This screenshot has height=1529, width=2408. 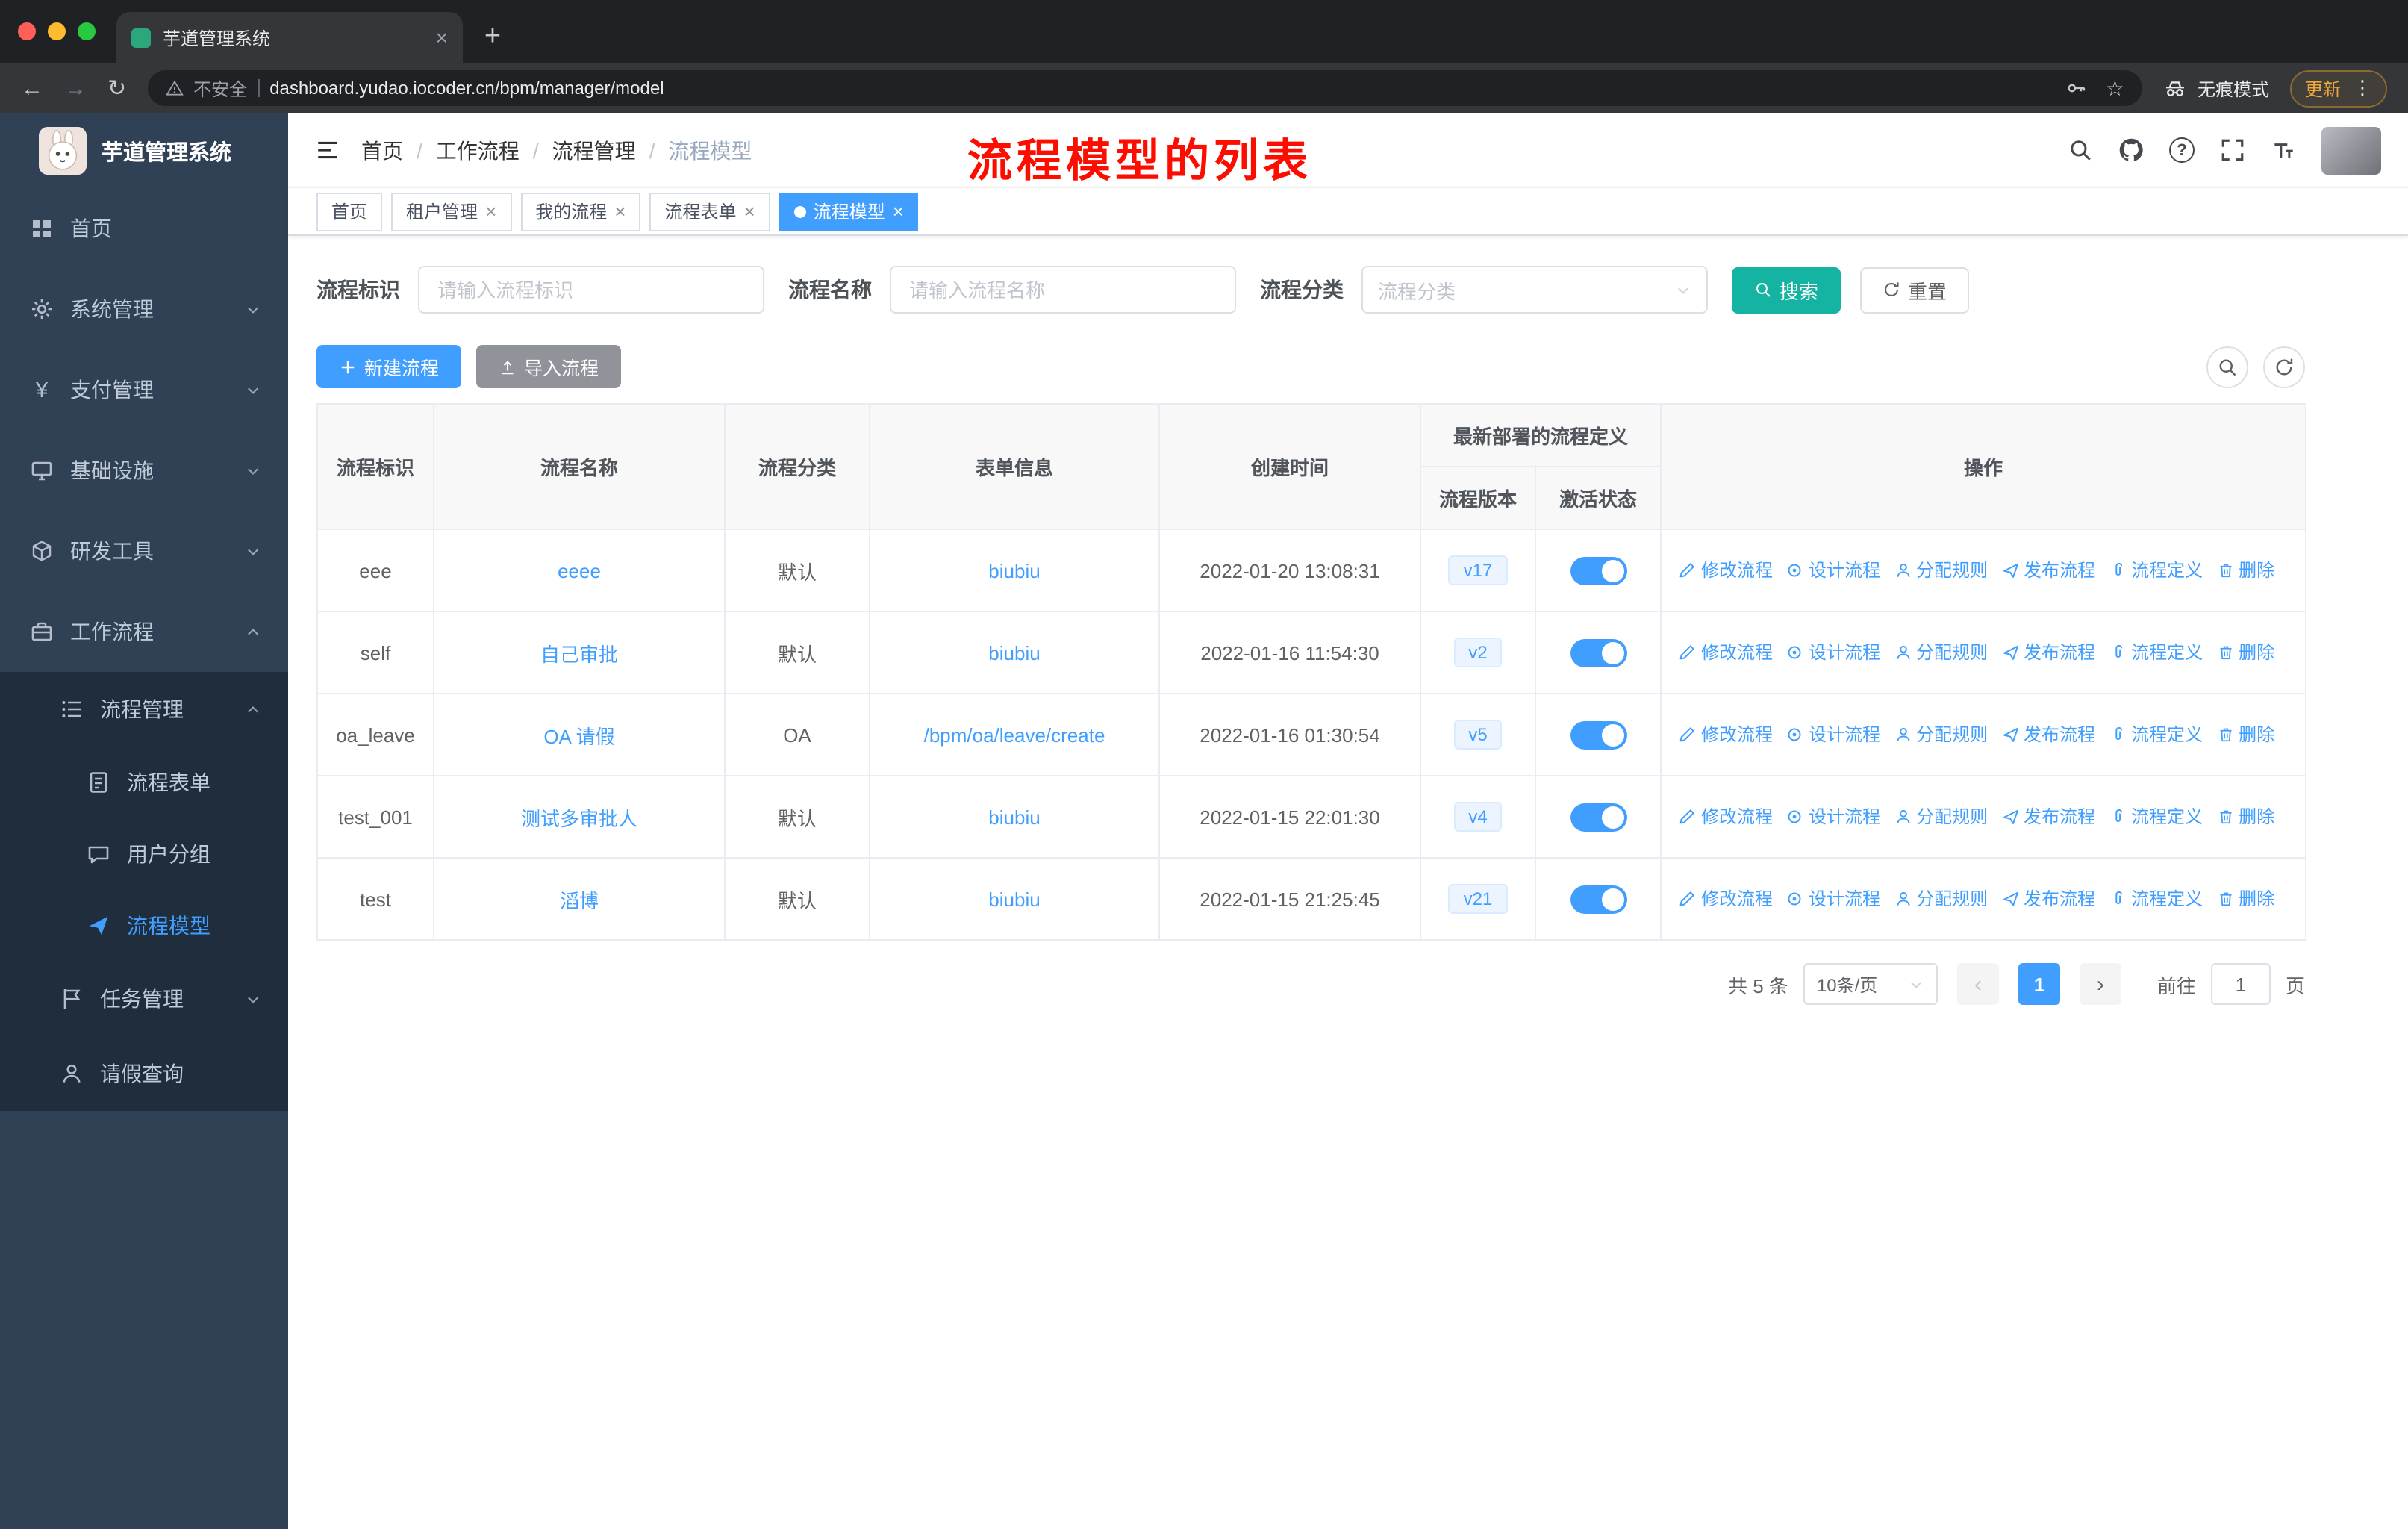 What do you see at coordinates (144, 632) in the screenshot?
I see `sidebar-item-workflow: 工作流程` at bounding box center [144, 632].